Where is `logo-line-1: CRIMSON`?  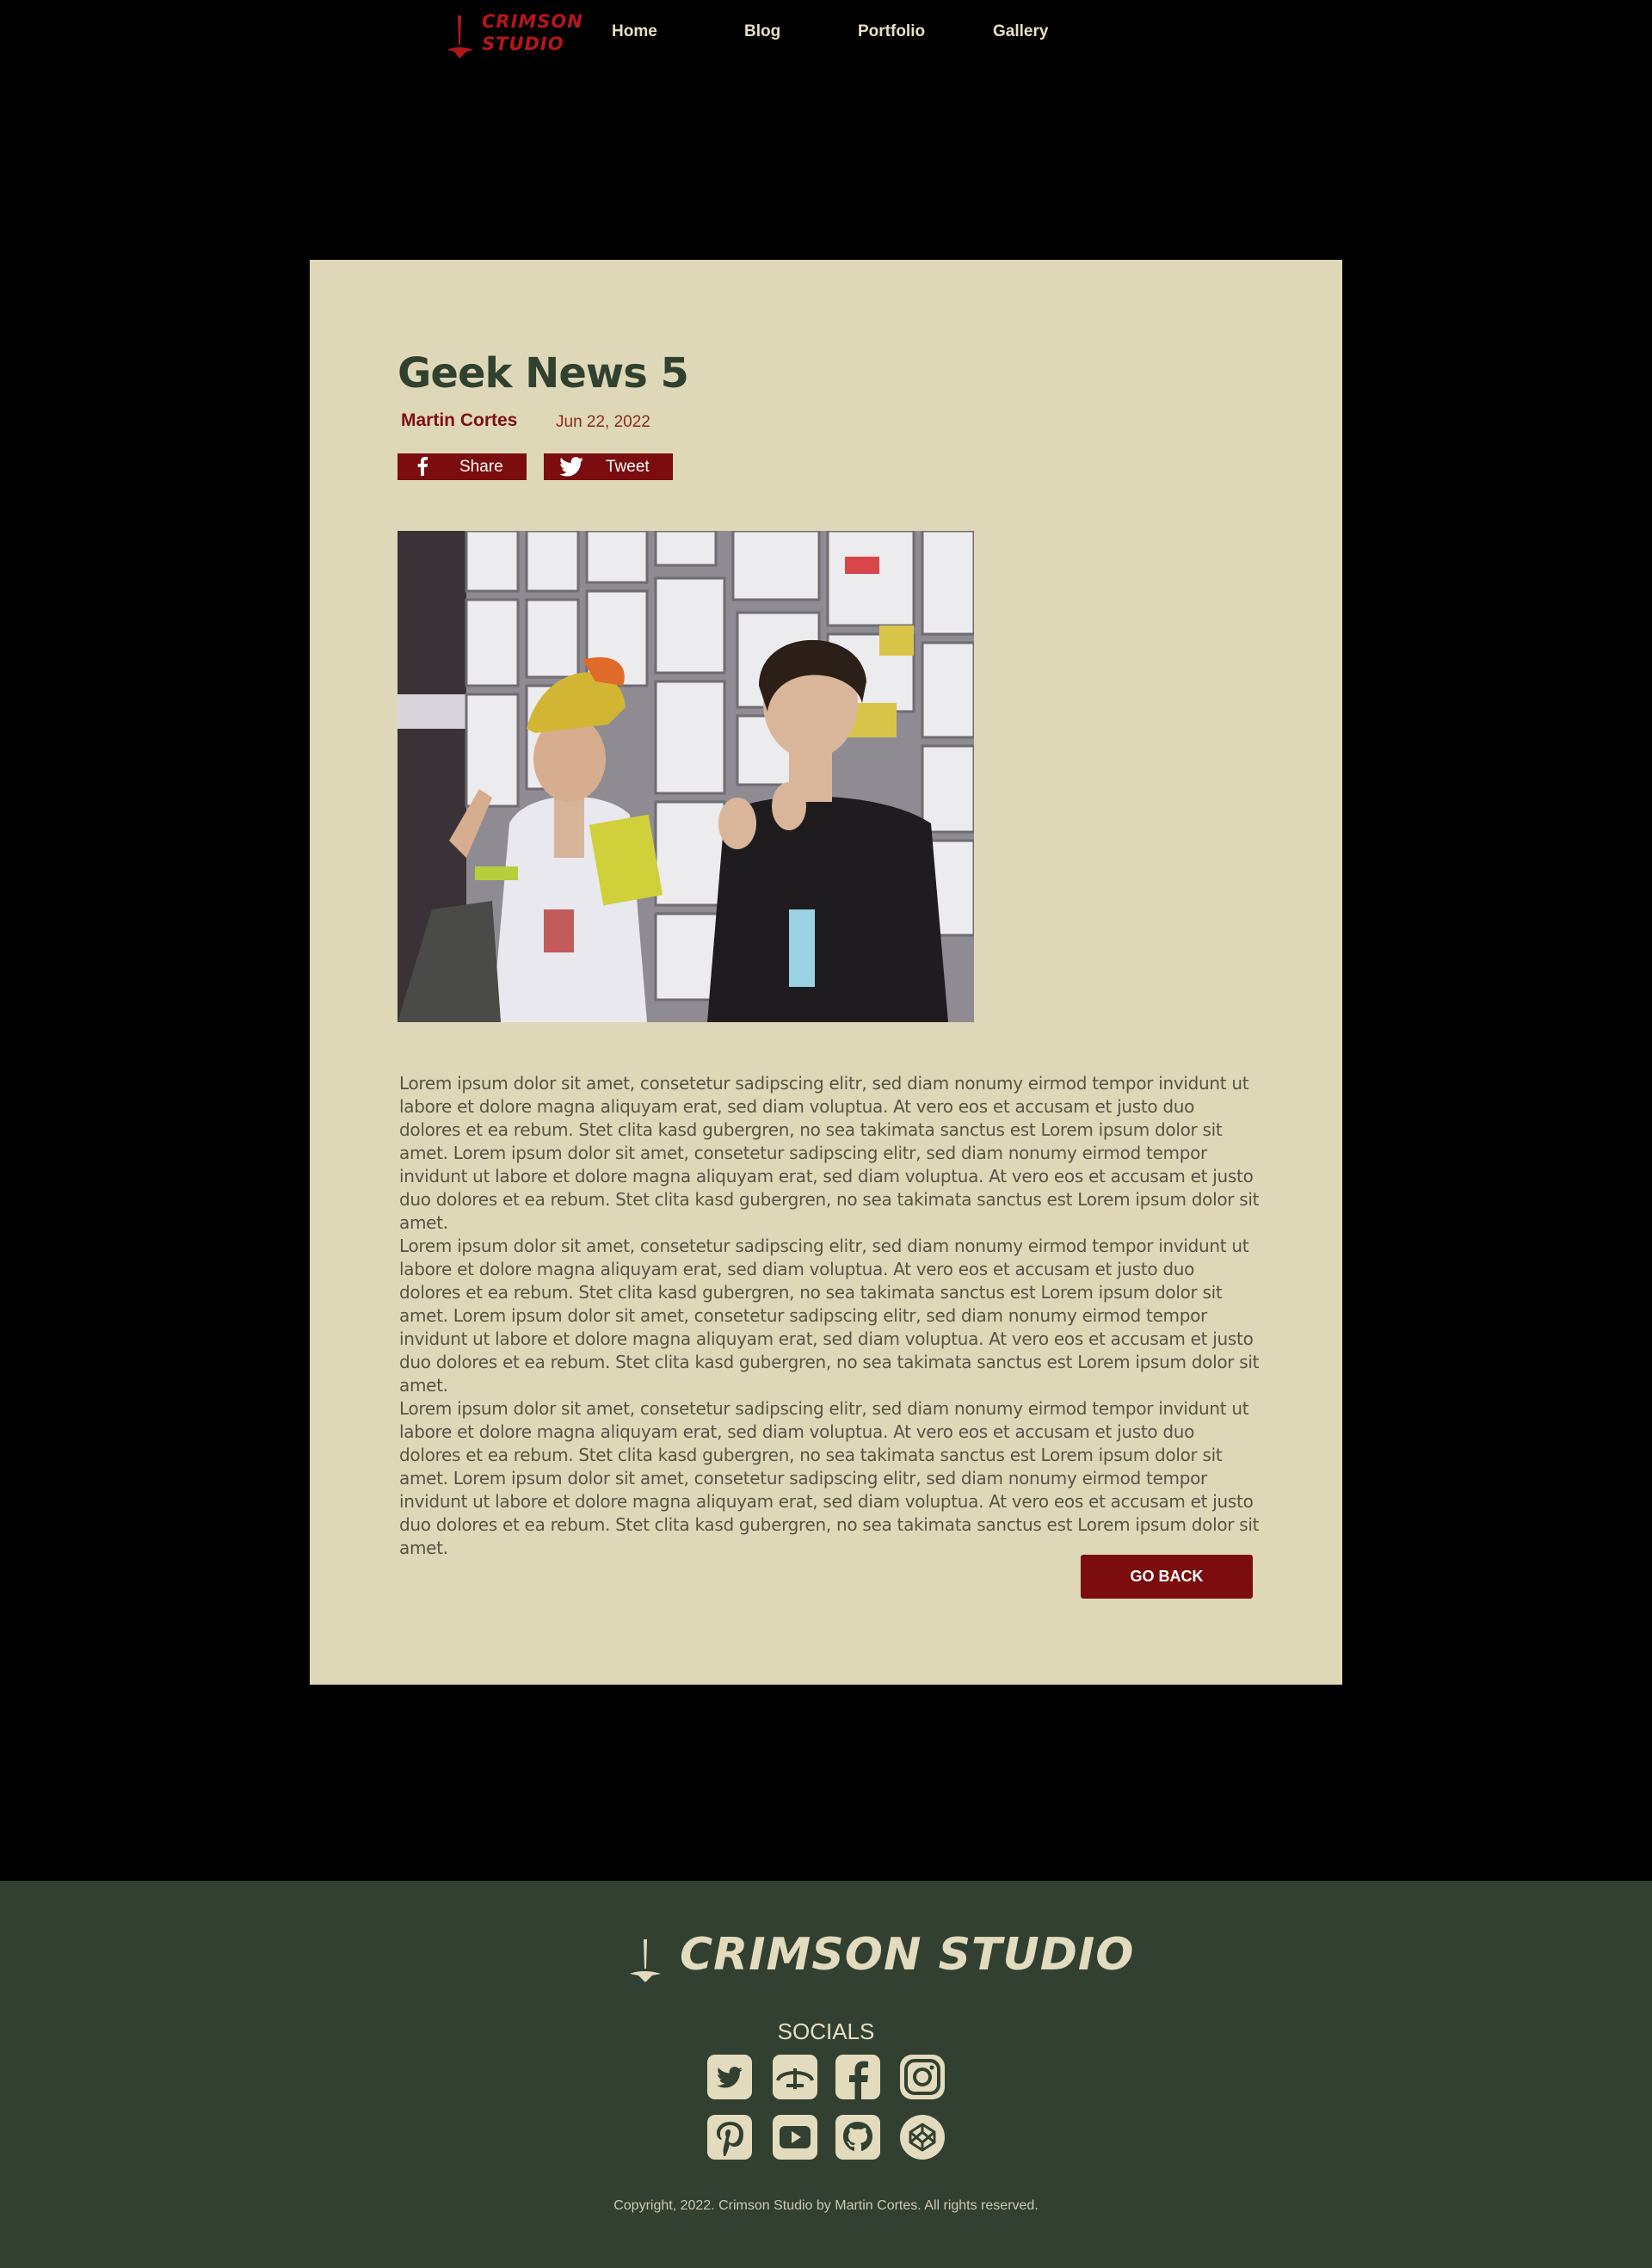
logo-line-1: CRIMSON is located at coordinates (532, 22).